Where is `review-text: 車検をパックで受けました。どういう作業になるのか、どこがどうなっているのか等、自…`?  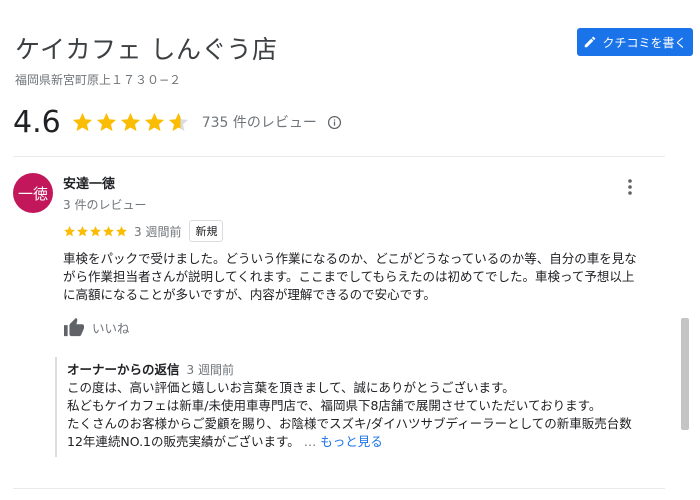
review-text: 車検をパックで受けました。どういう作業になるのか、どこがどうなっているのか等、自… is located at coordinates (375, 277).